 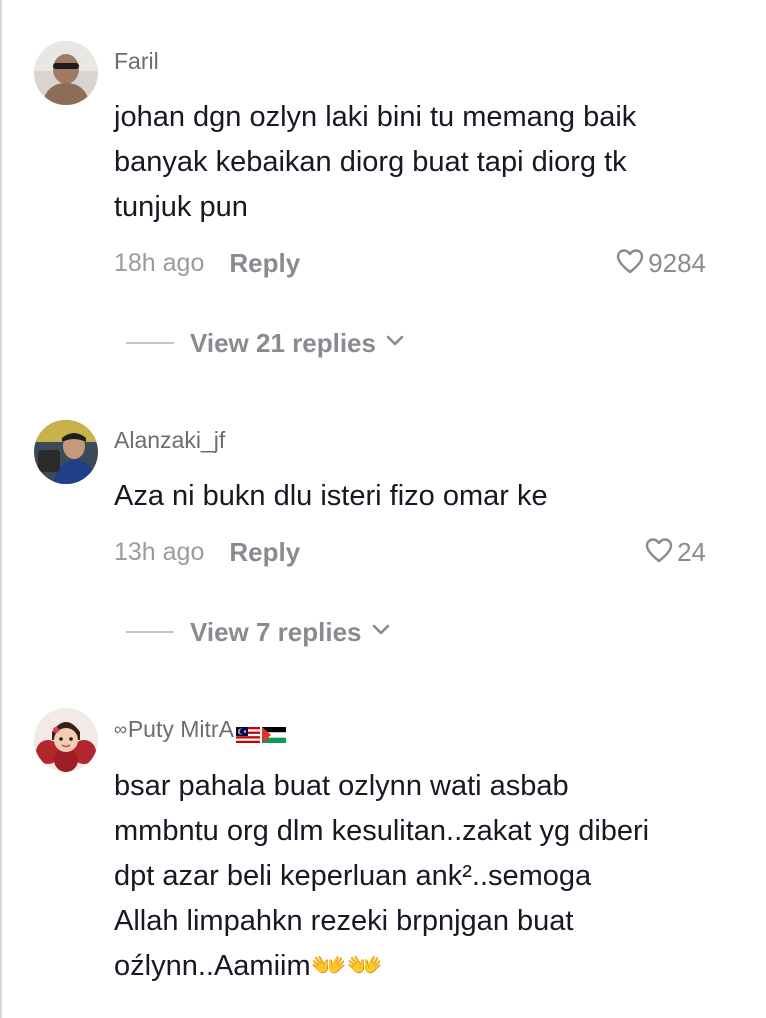 I want to click on comment-username: Faril, so click(x=136, y=61).